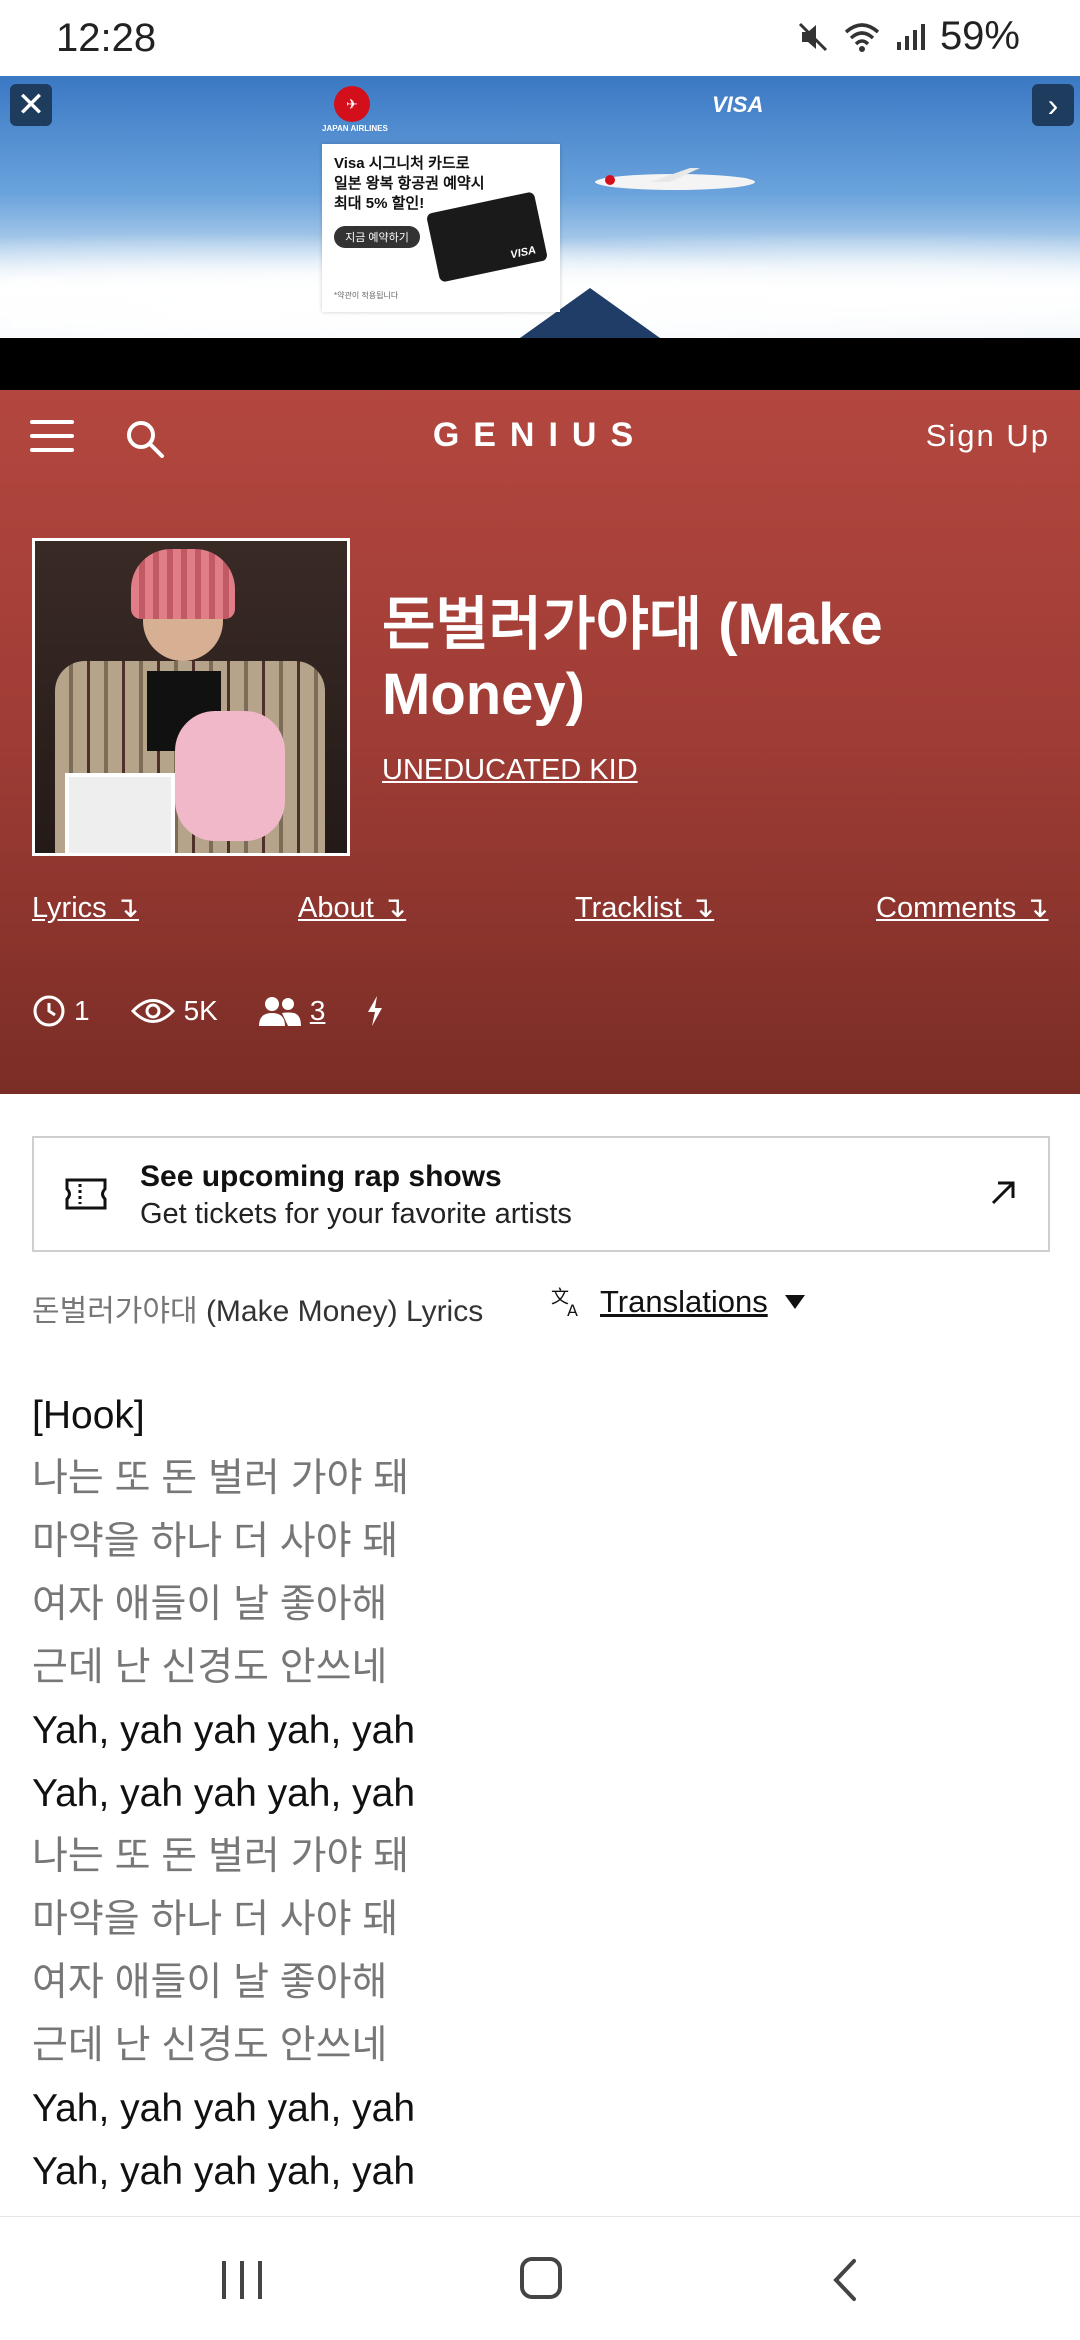  What do you see at coordinates (279, 1011) in the screenshot?
I see `contributors-icon` at bounding box center [279, 1011].